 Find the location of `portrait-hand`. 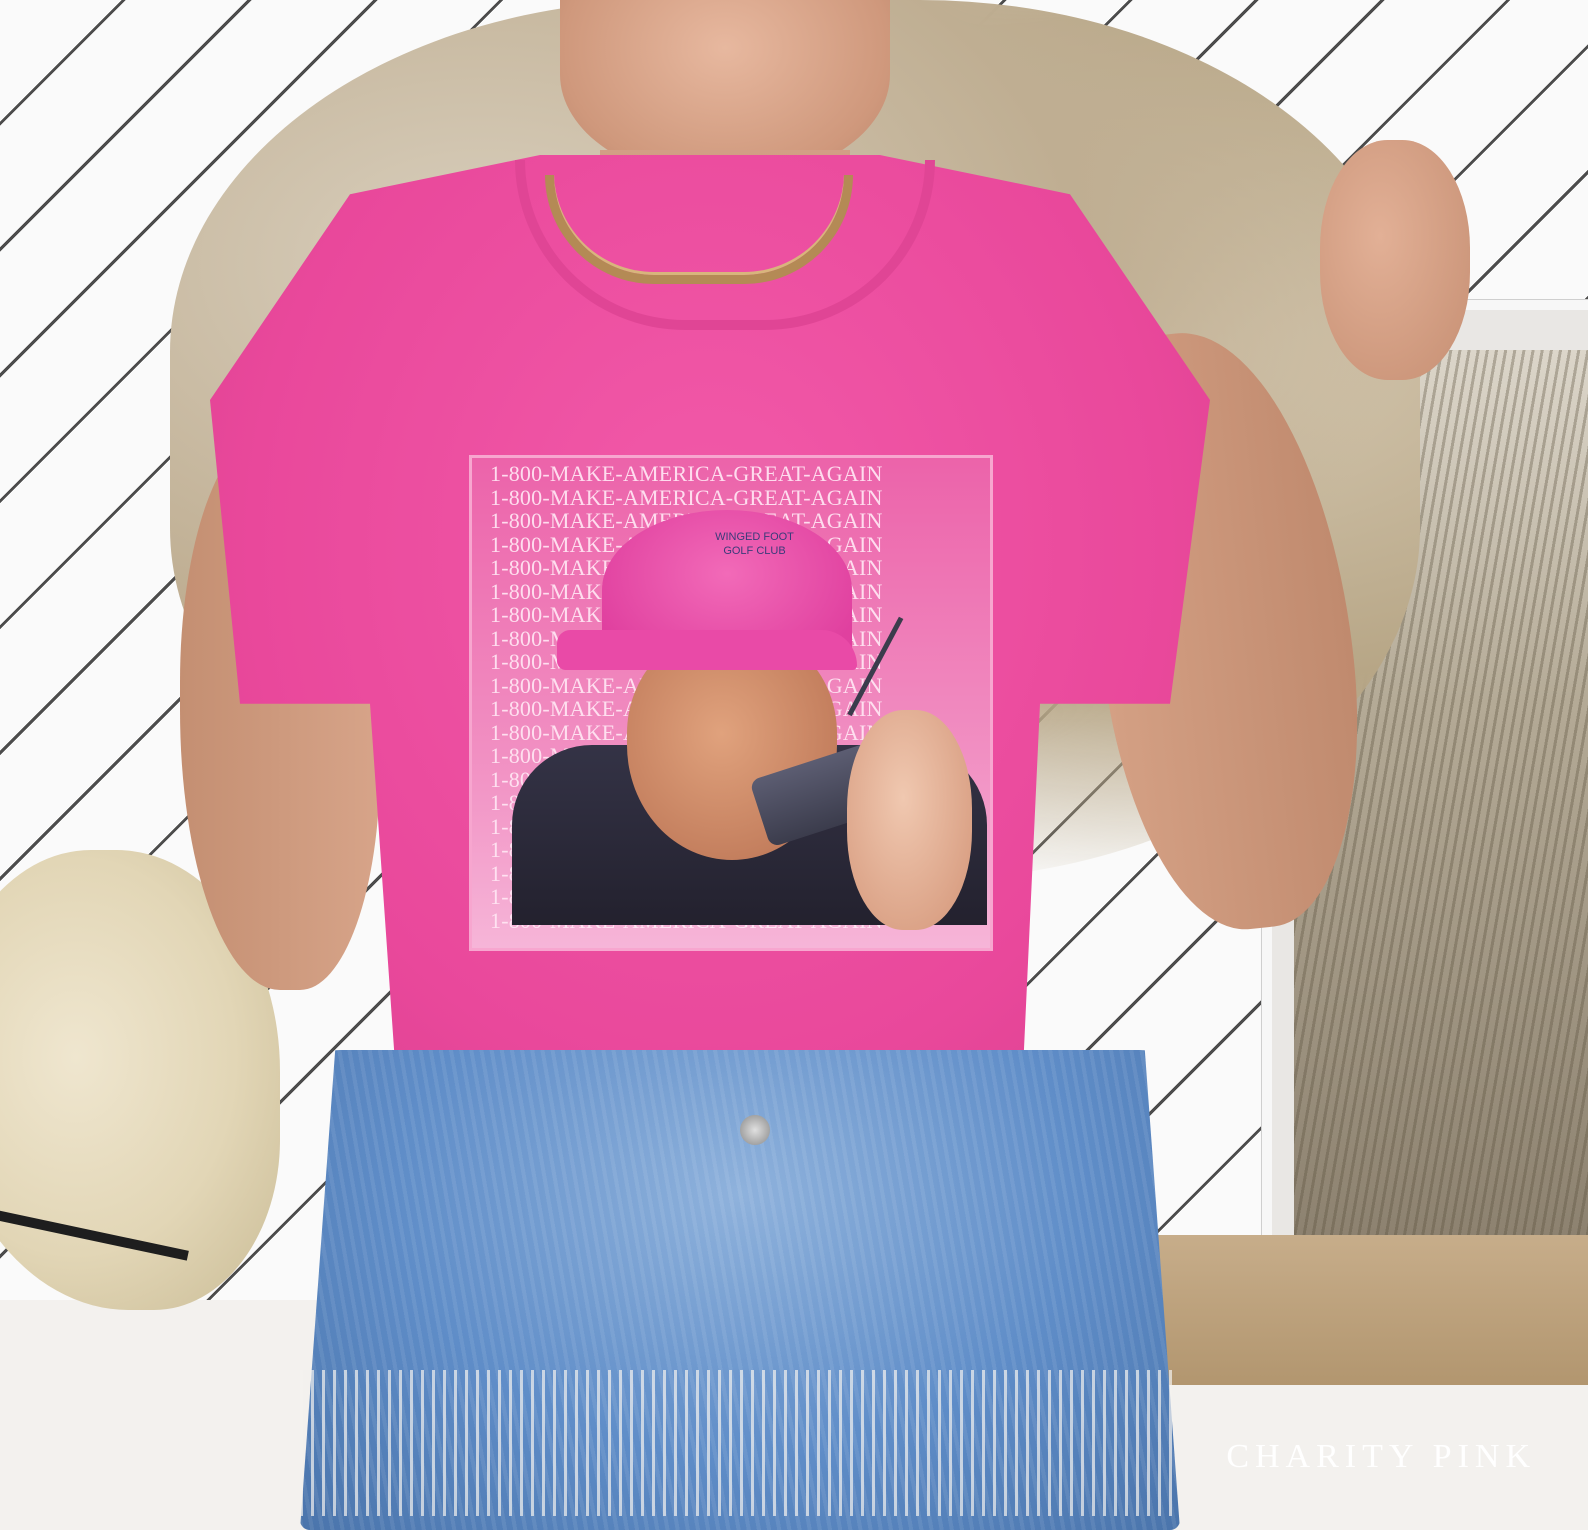

portrait-hand is located at coordinates (909, 820).